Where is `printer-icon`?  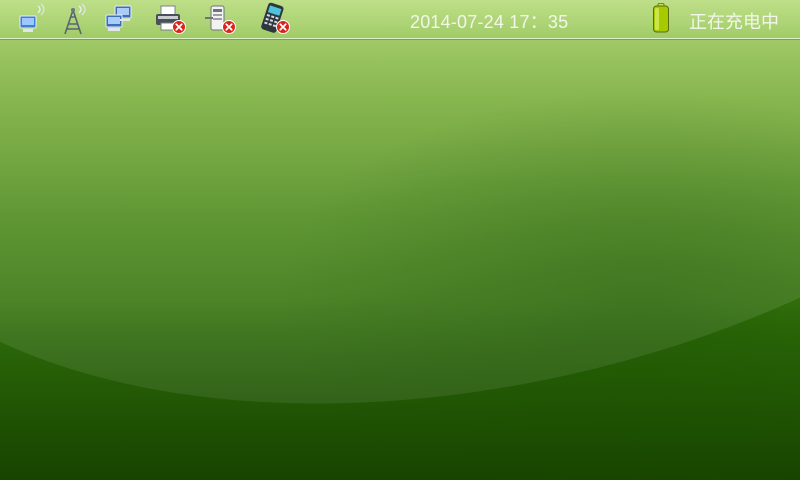
printer-icon is located at coordinates (169, 19).